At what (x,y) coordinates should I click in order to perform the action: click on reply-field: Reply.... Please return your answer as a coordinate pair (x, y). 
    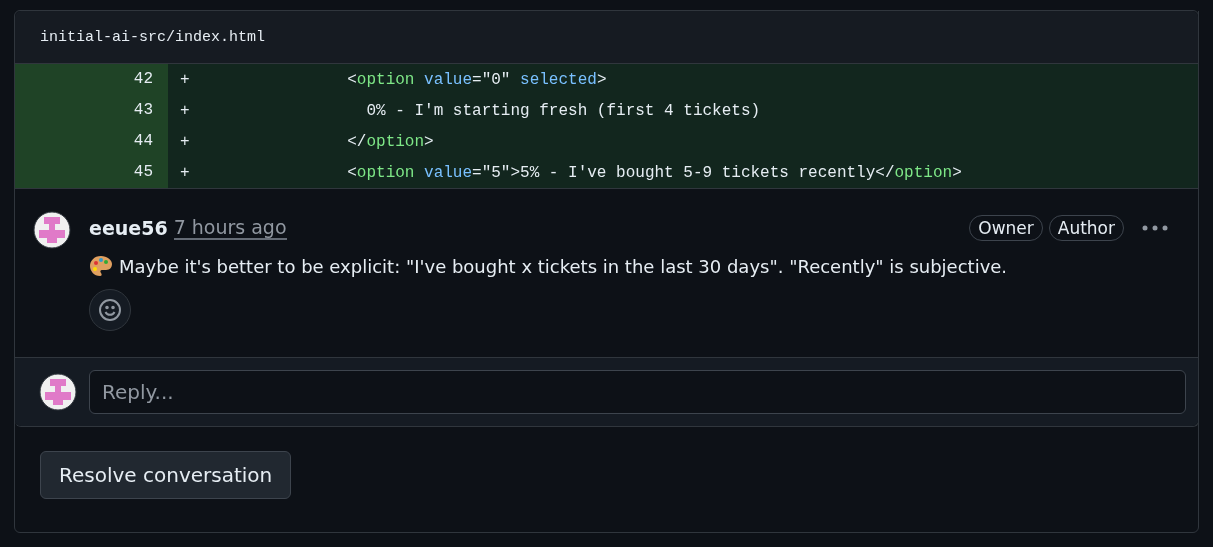
    Looking at the image, I should click on (637, 392).